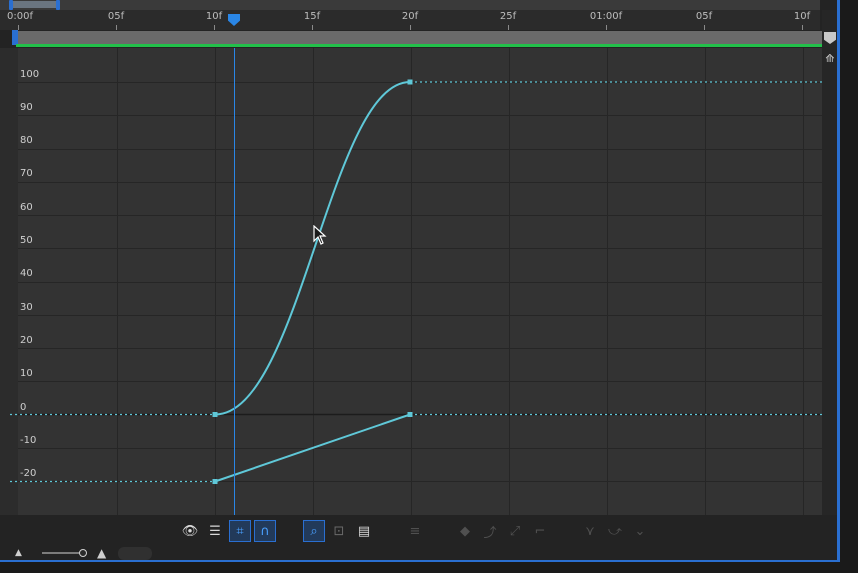 This screenshot has width=858, height=573. Describe the element at coordinates (9, 281) in the screenshot. I see `graph-left-margin` at that location.